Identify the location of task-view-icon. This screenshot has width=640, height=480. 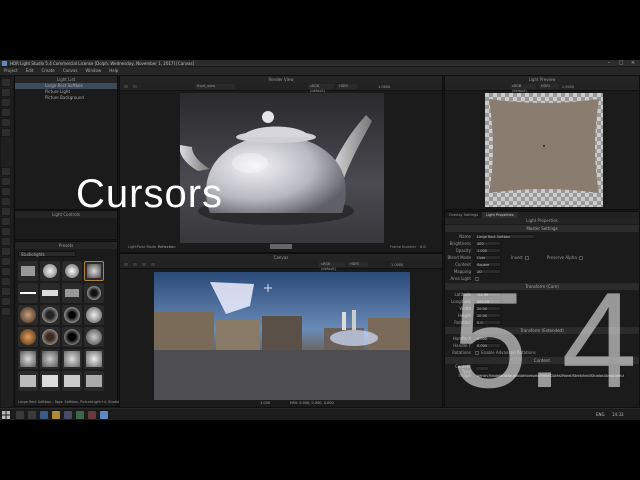
(32, 415).